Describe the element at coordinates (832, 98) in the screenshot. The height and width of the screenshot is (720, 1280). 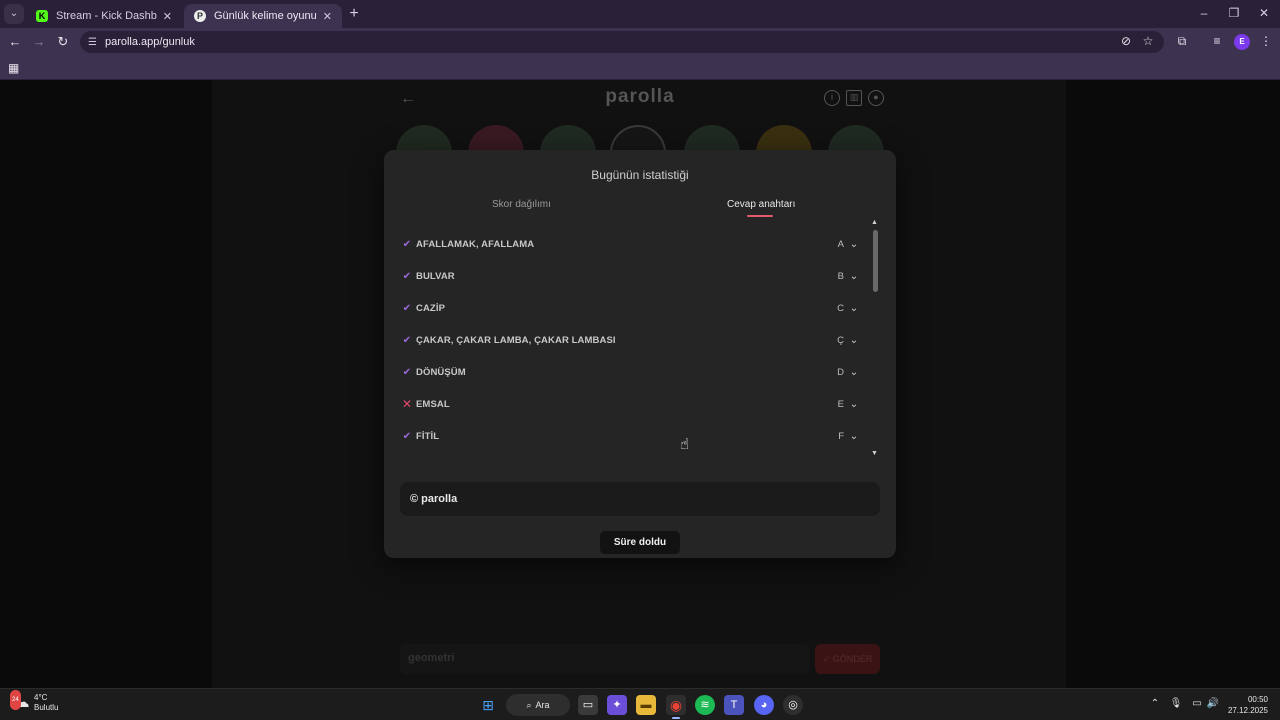
I see `info-icon: i` at that location.